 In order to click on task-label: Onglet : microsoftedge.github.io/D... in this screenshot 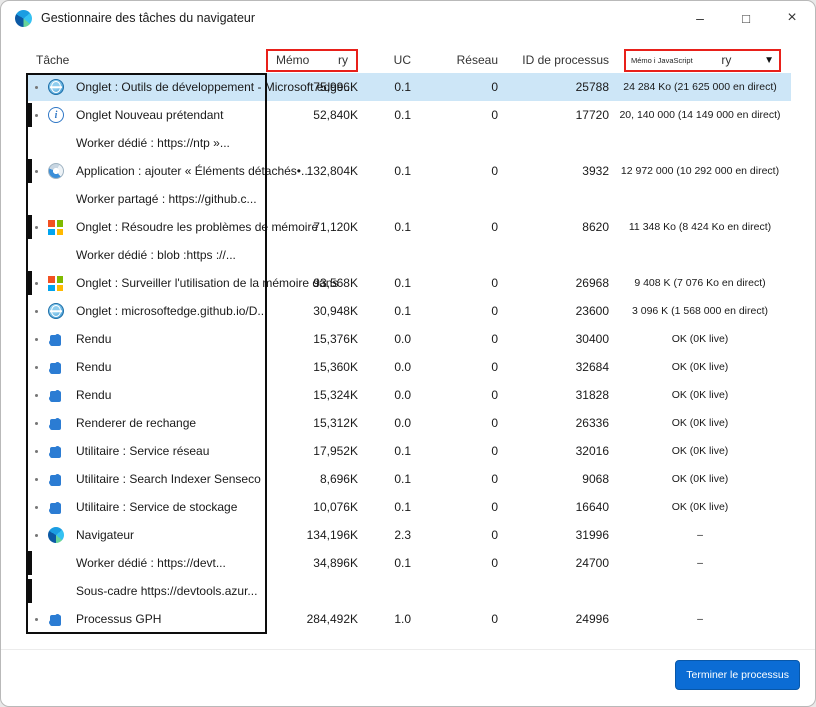, I will do `click(172, 311)`.